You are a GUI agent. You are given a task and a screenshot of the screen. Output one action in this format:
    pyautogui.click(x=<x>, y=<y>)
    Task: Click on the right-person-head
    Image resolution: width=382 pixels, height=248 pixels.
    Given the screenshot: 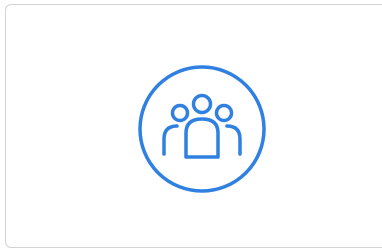 What is the action you would take?
    pyautogui.click(x=224, y=113)
    